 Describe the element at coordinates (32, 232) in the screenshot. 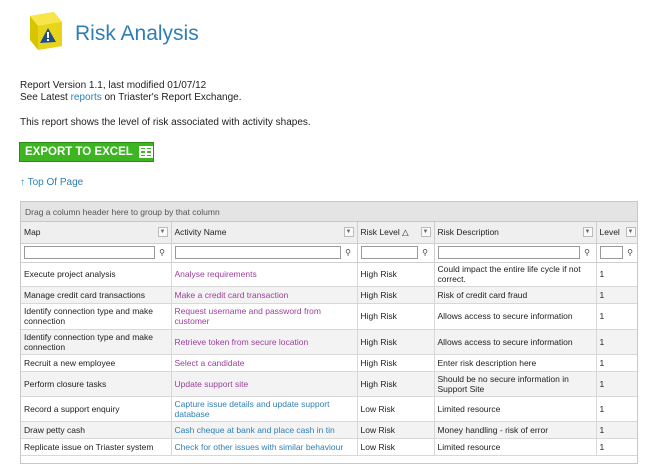

I see `column-title: Map` at that location.